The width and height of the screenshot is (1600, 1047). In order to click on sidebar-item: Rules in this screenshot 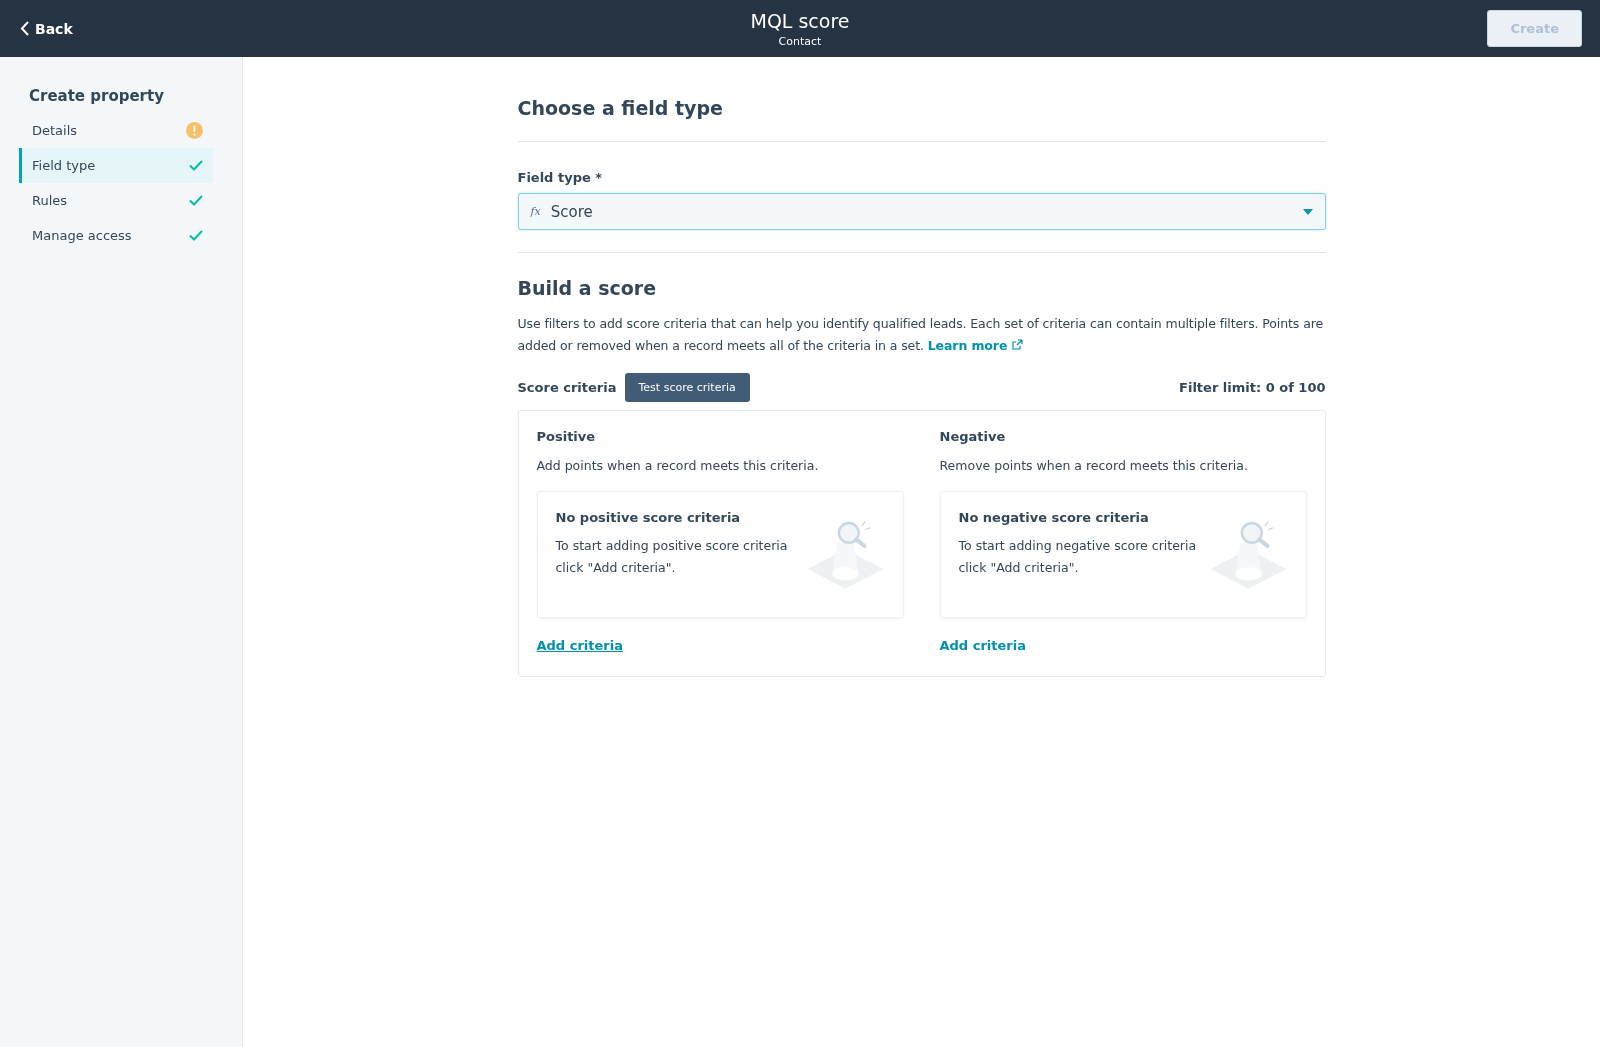, I will do `click(116, 200)`.